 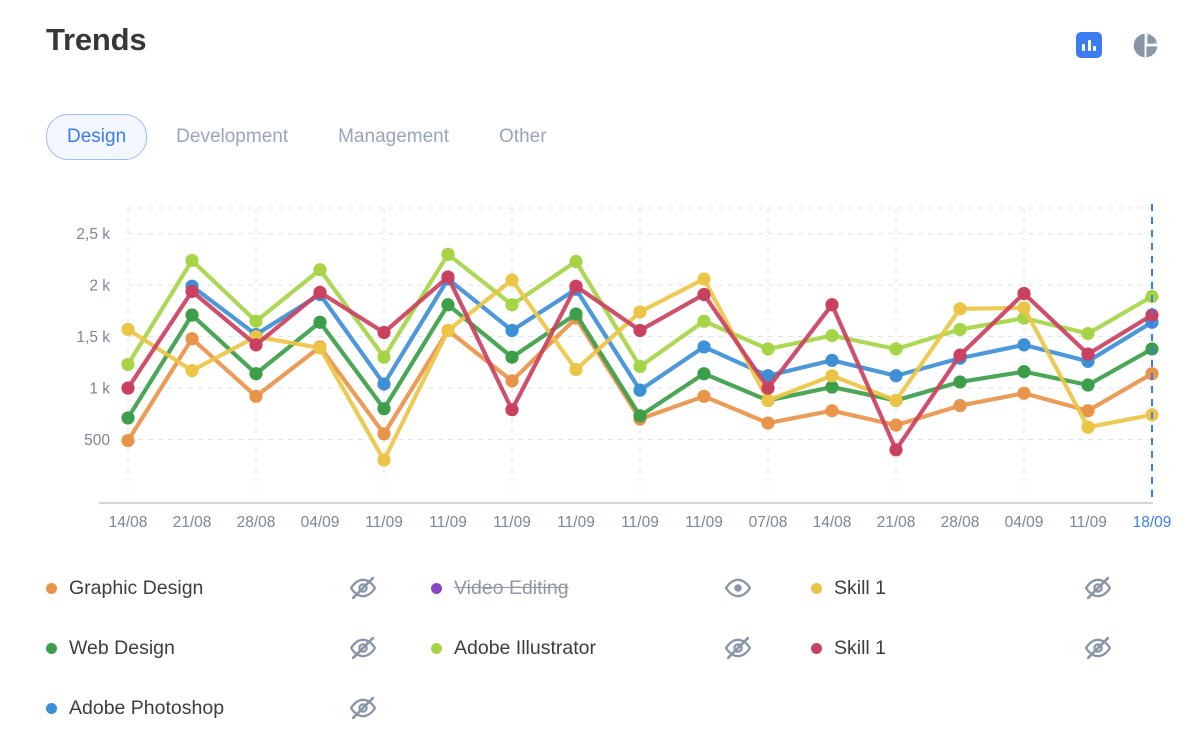 I want to click on tab-other: Other, so click(x=523, y=137).